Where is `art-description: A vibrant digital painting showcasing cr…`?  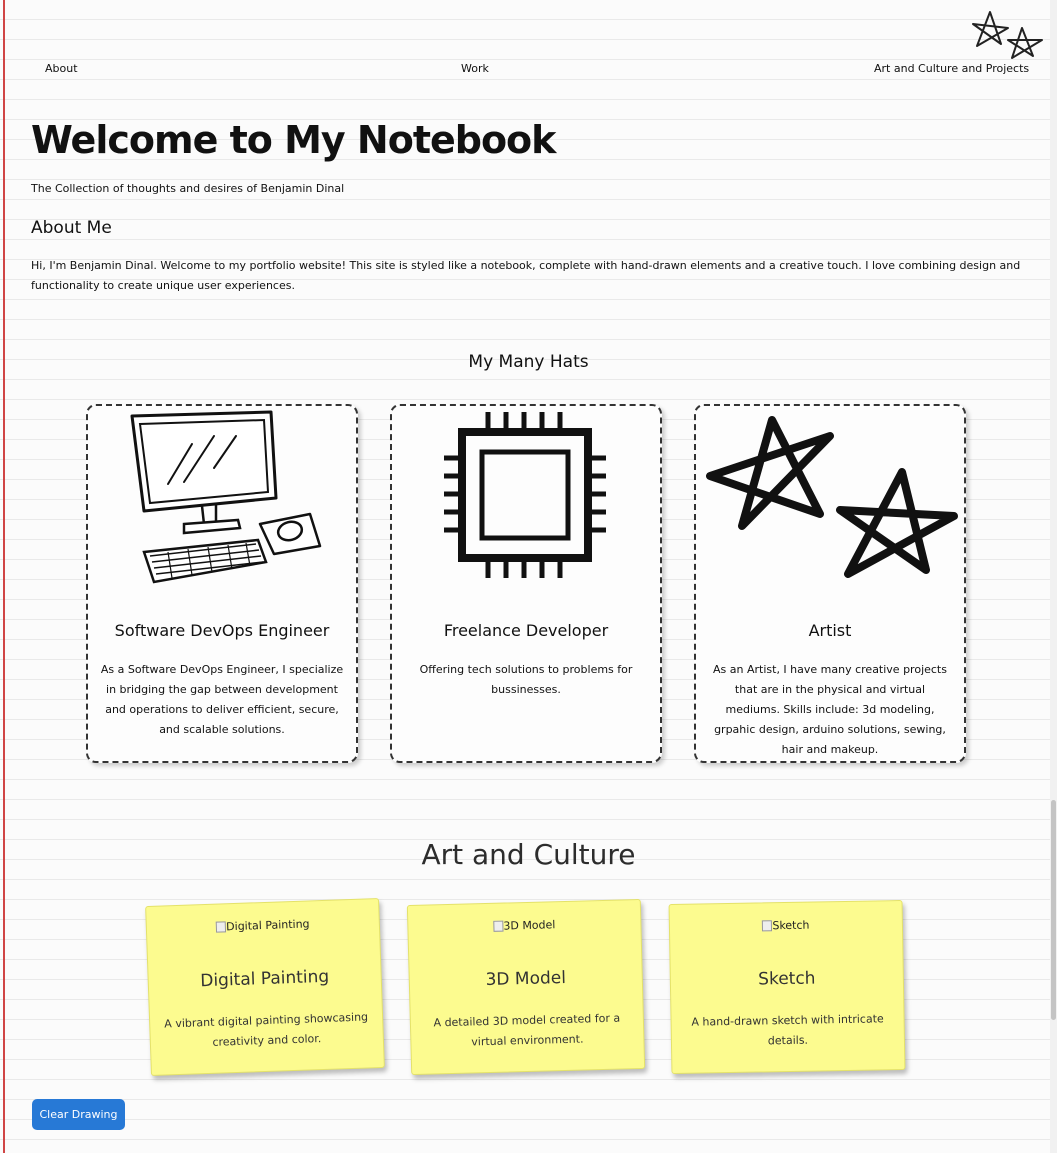 art-description: A vibrant digital painting showcasing cr… is located at coordinates (266, 1029).